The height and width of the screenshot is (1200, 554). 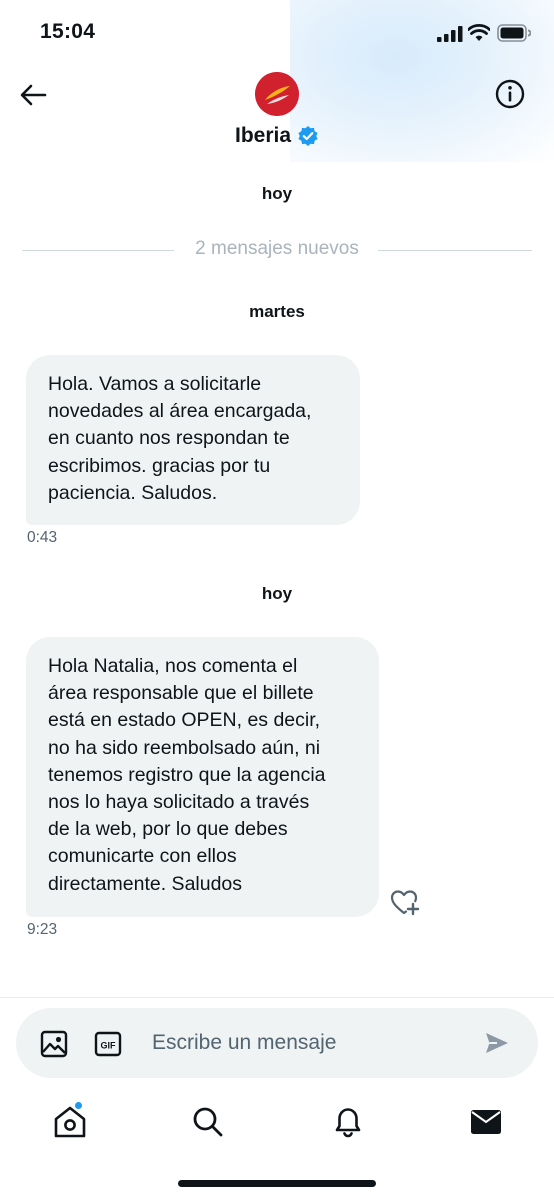 I want to click on message-timestamp: 0:43, so click(x=42, y=537).